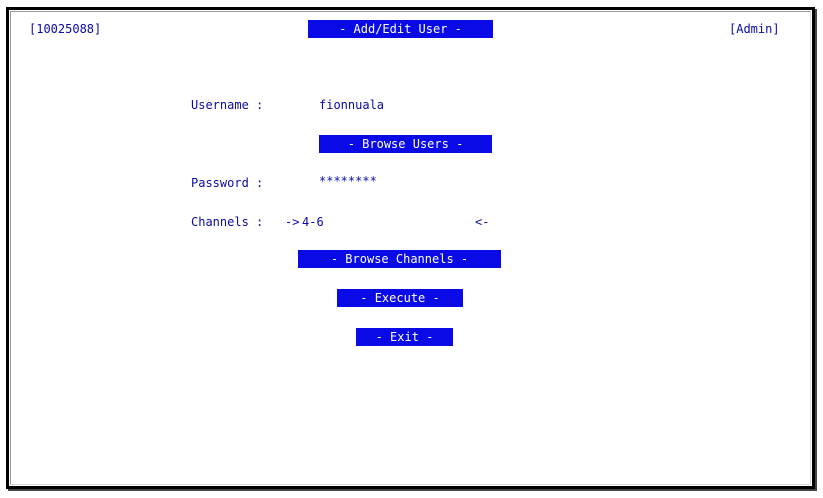 This screenshot has height=498, width=823. I want to click on session-id-label: [10025088], so click(65, 29).